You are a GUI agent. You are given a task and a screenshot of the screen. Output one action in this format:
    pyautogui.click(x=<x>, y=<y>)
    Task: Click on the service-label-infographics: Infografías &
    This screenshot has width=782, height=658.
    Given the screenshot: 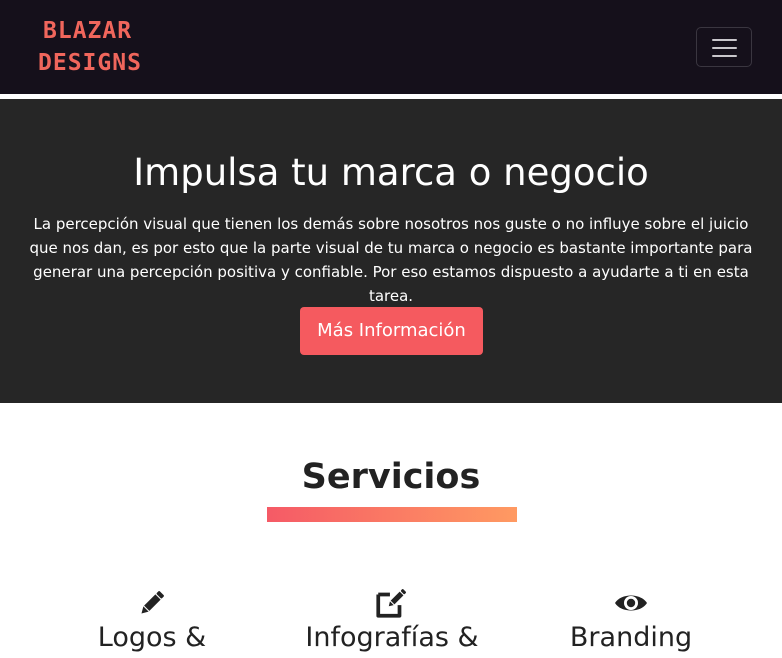 What is the action you would take?
    pyautogui.click(x=392, y=637)
    